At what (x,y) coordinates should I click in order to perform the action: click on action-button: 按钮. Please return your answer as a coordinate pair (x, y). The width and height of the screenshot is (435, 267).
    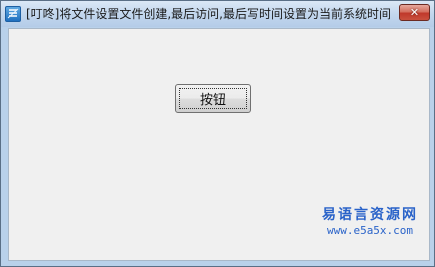
    Looking at the image, I should click on (213, 98).